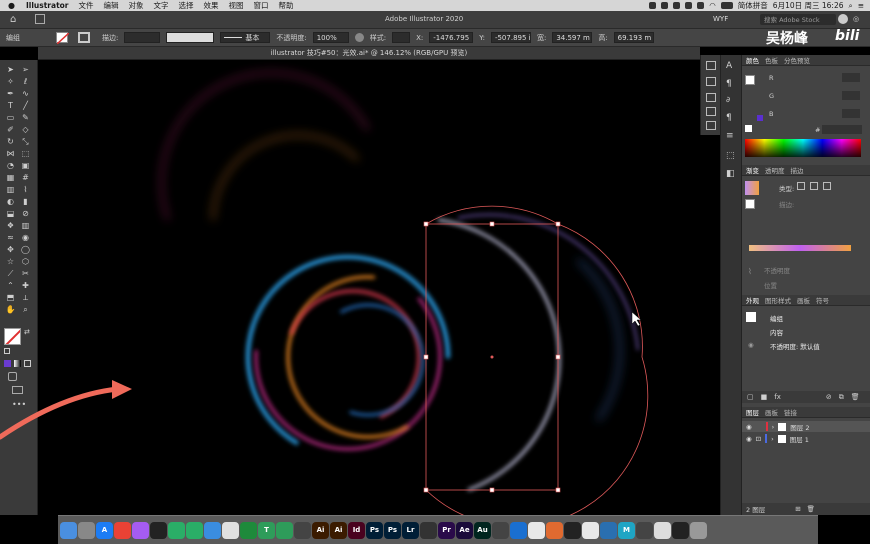 This screenshot has width=870, height=544. Describe the element at coordinates (7, 363) in the screenshot. I see `color-mode-icon` at that location.